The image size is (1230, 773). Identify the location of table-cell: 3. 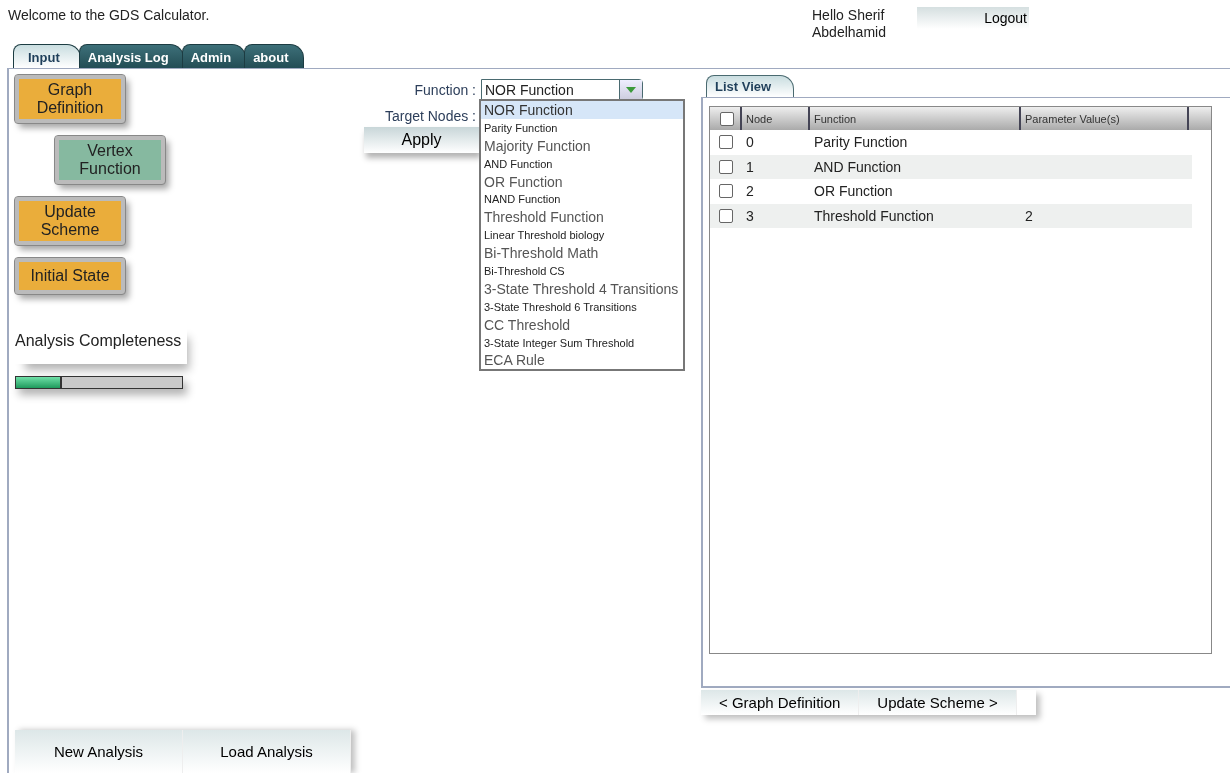
(750, 215).